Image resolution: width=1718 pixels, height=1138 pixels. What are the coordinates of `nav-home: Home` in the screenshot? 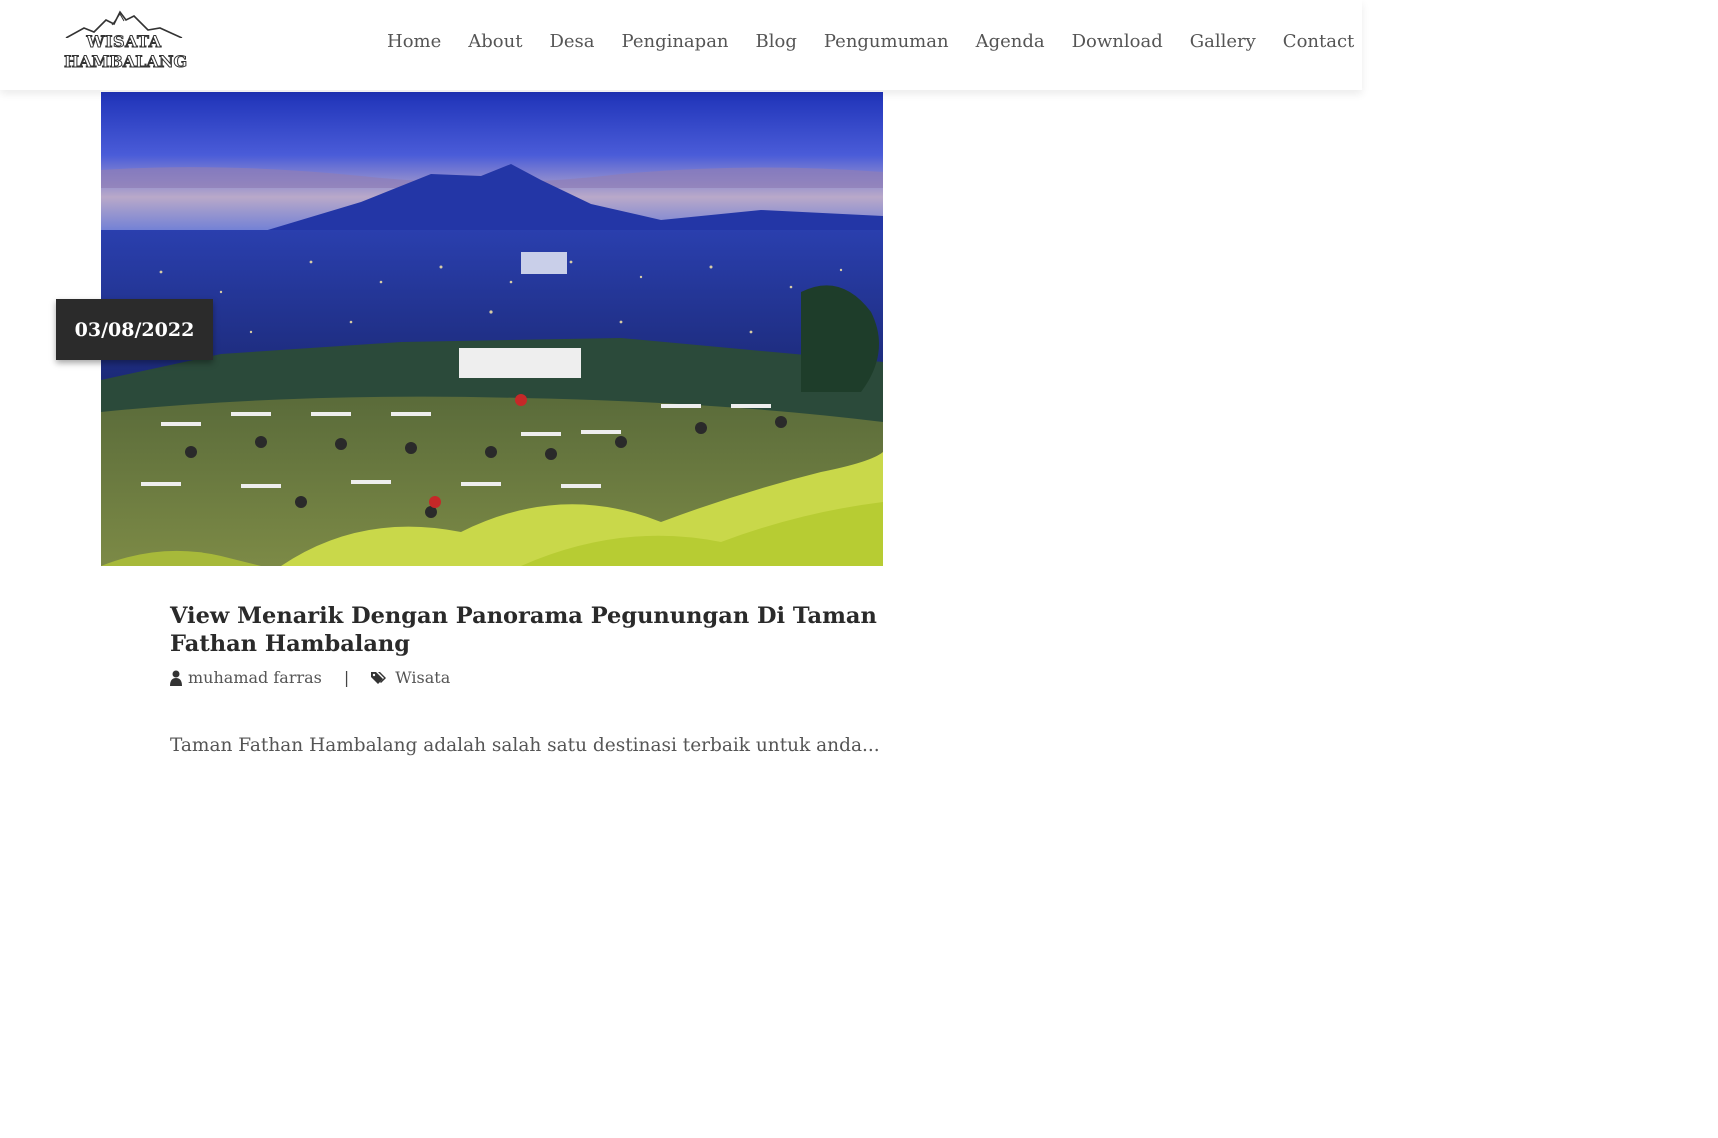 It's located at (414, 42).